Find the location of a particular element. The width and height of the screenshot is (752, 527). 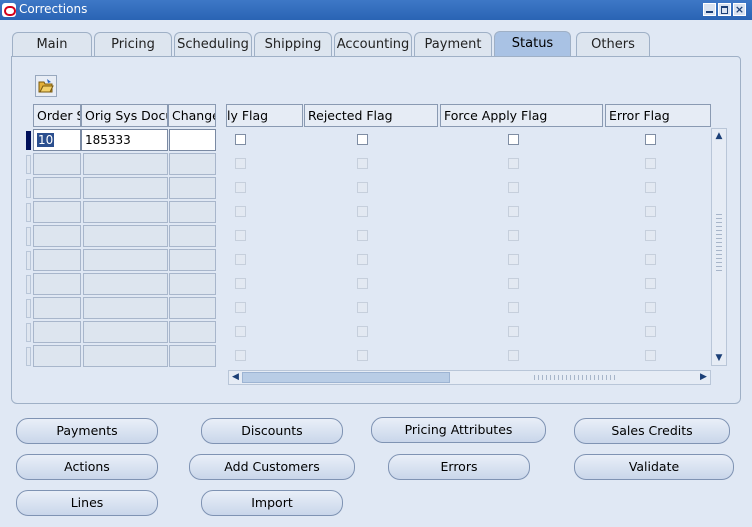

import-button: Import is located at coordinates (272, 503).